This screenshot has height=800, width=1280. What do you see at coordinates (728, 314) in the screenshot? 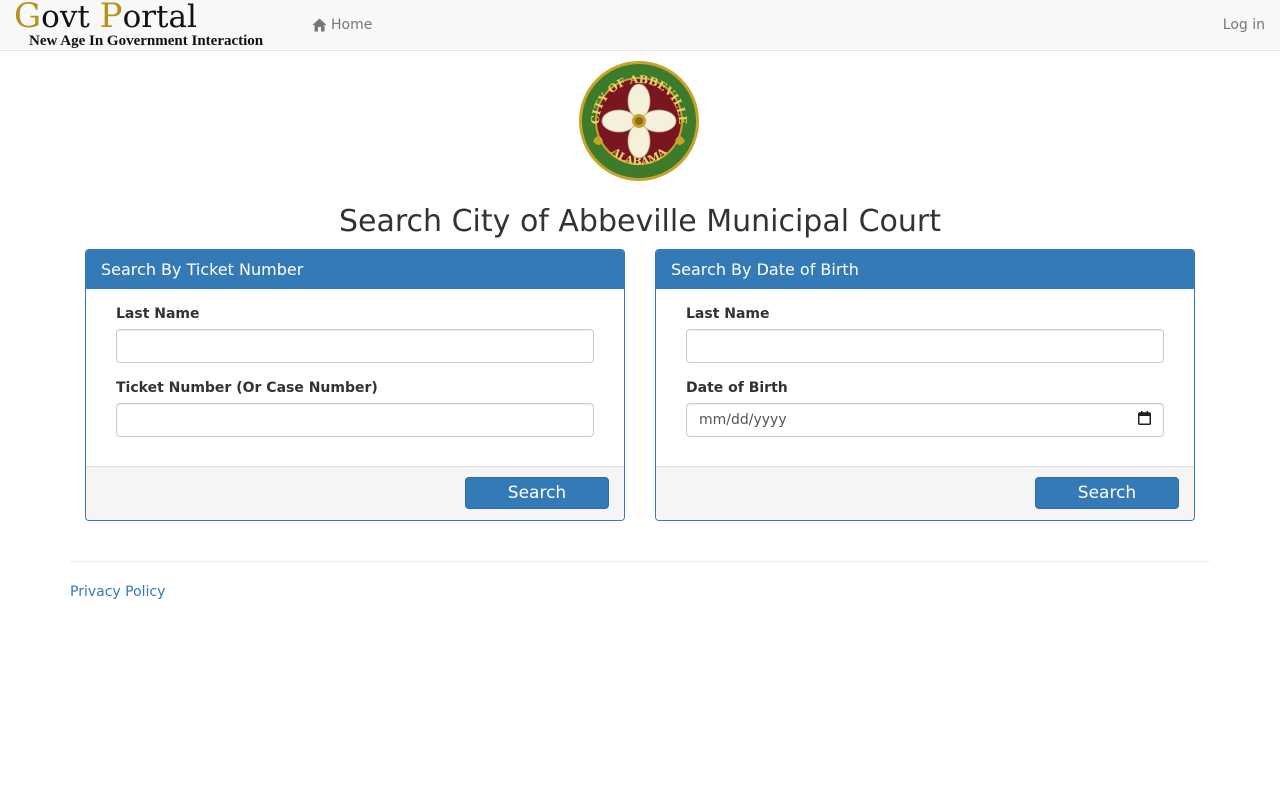
I see `dob-last-name-label: Last Name` at bounding box center [728, 314].